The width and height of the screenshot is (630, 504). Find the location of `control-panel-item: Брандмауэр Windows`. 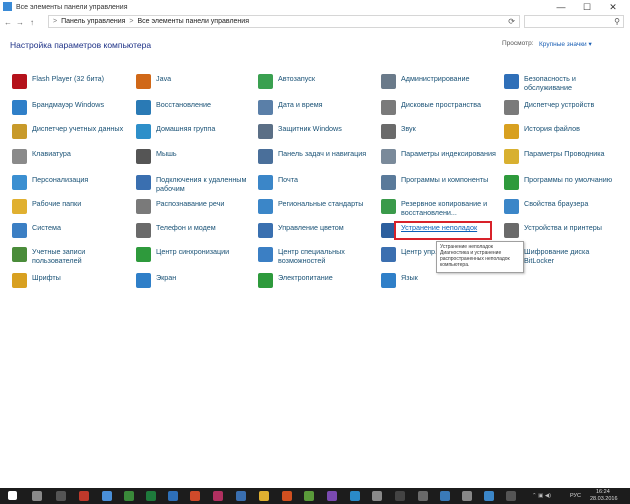

control-panel-item: Брандмауэр Windows is located at coordinates (69, 107).